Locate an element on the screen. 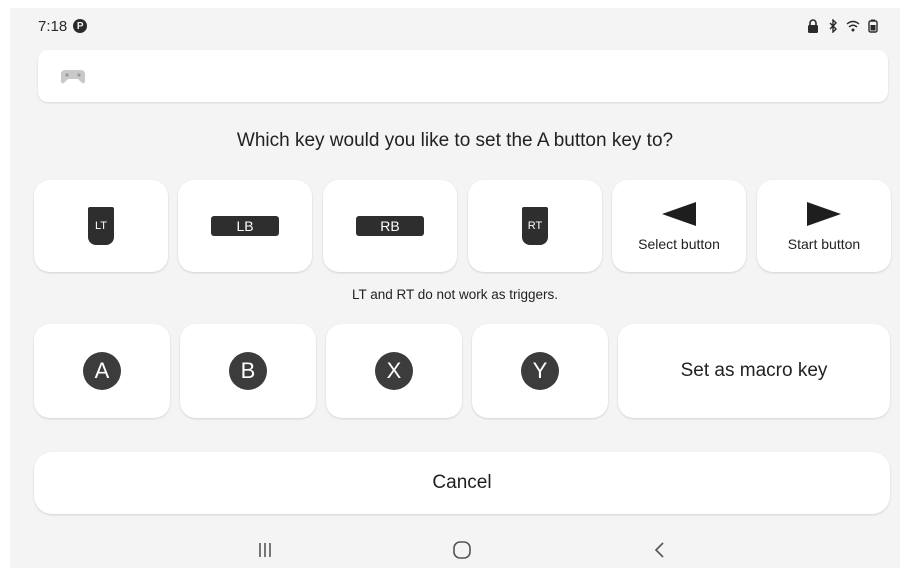 Image resolution: width=902 pixels, height=571 pixels. macro-label: Set as macro key is located at coordinates (754, 370).